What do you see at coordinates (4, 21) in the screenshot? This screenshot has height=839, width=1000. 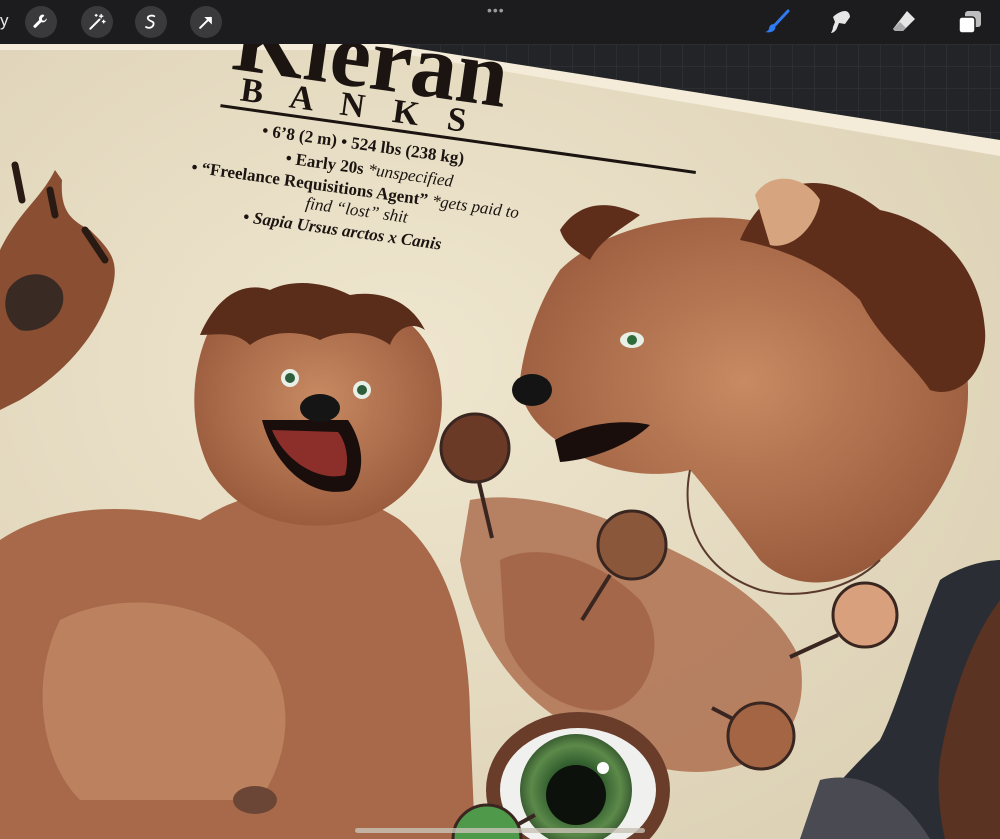 I see `gallery-link: y` at bounding box center [4, 21].